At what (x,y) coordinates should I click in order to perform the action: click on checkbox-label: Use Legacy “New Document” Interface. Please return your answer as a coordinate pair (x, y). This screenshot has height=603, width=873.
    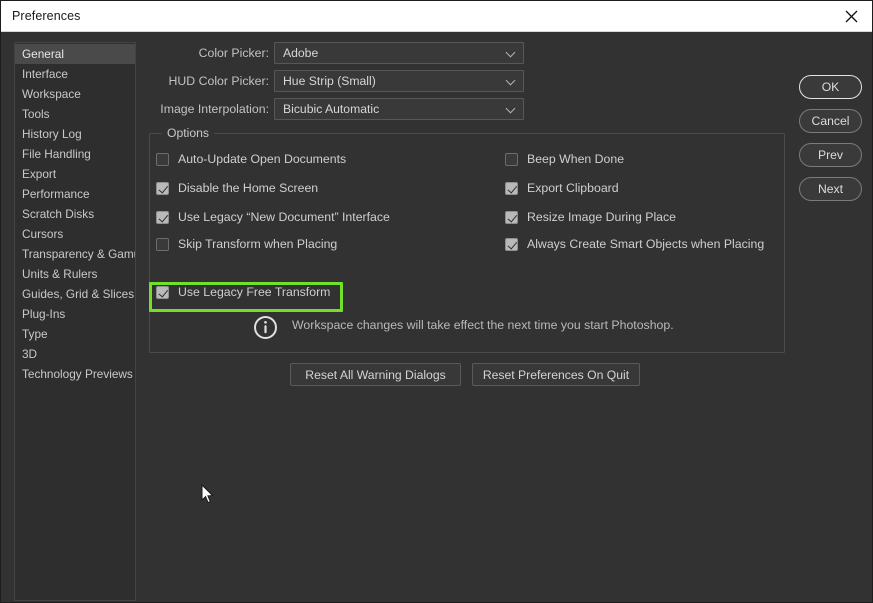
    Looking at the image, I should click on (284, 217).